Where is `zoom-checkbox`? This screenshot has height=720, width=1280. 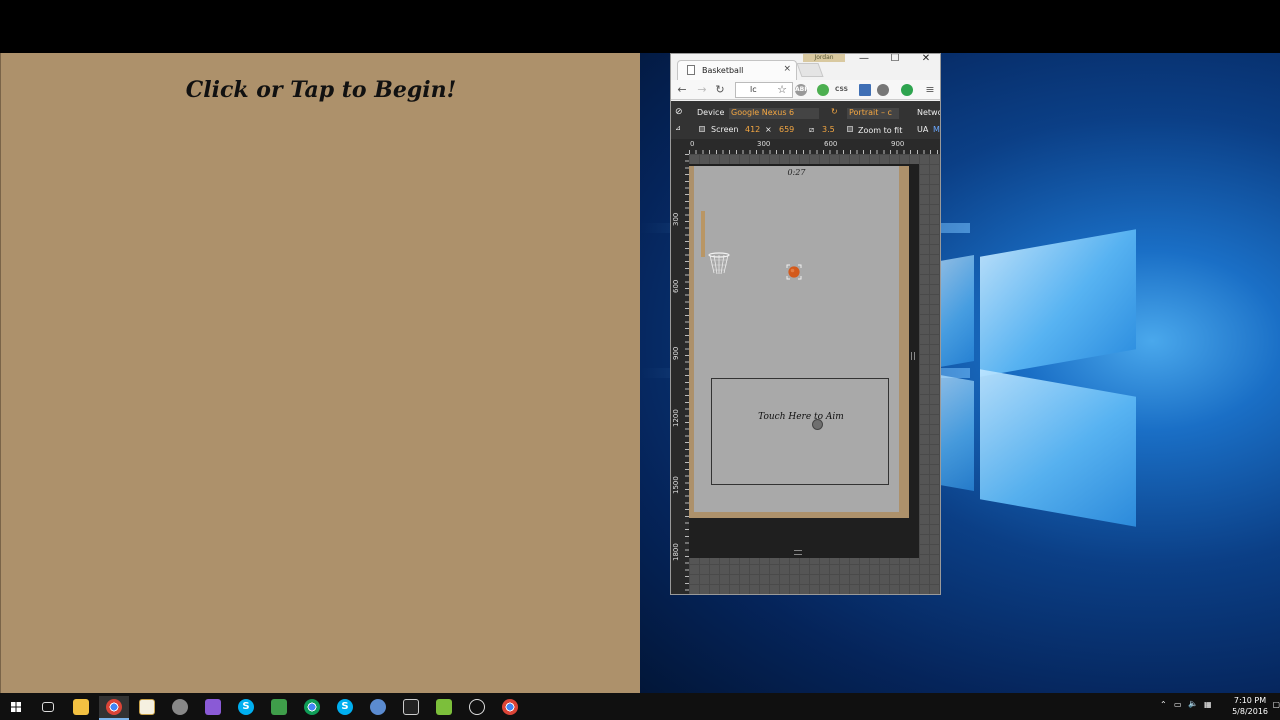 zoom-checkbox is located at coordinates (850, 129).